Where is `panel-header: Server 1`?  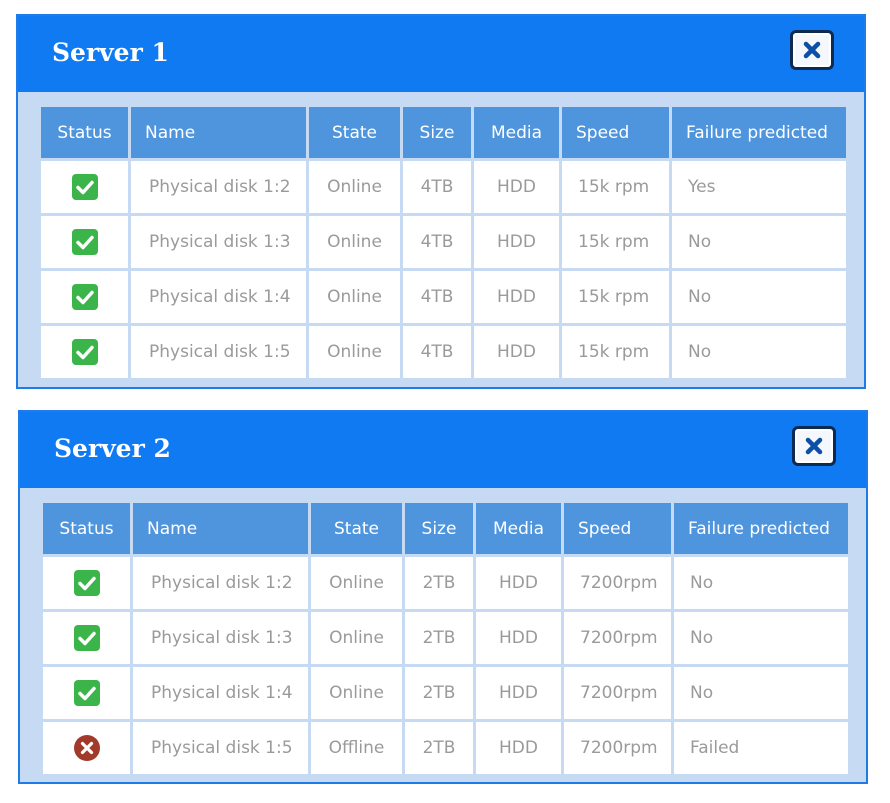 panel-header: Server 1 is located at coordinates (441, 54).